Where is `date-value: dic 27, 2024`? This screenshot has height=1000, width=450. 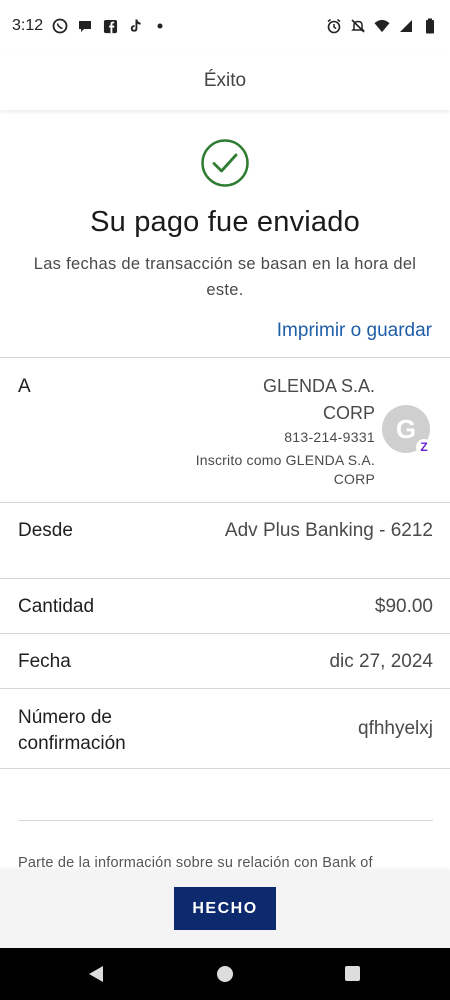 date-value: dic 27, 2024 is located at coordinates (381, 661).